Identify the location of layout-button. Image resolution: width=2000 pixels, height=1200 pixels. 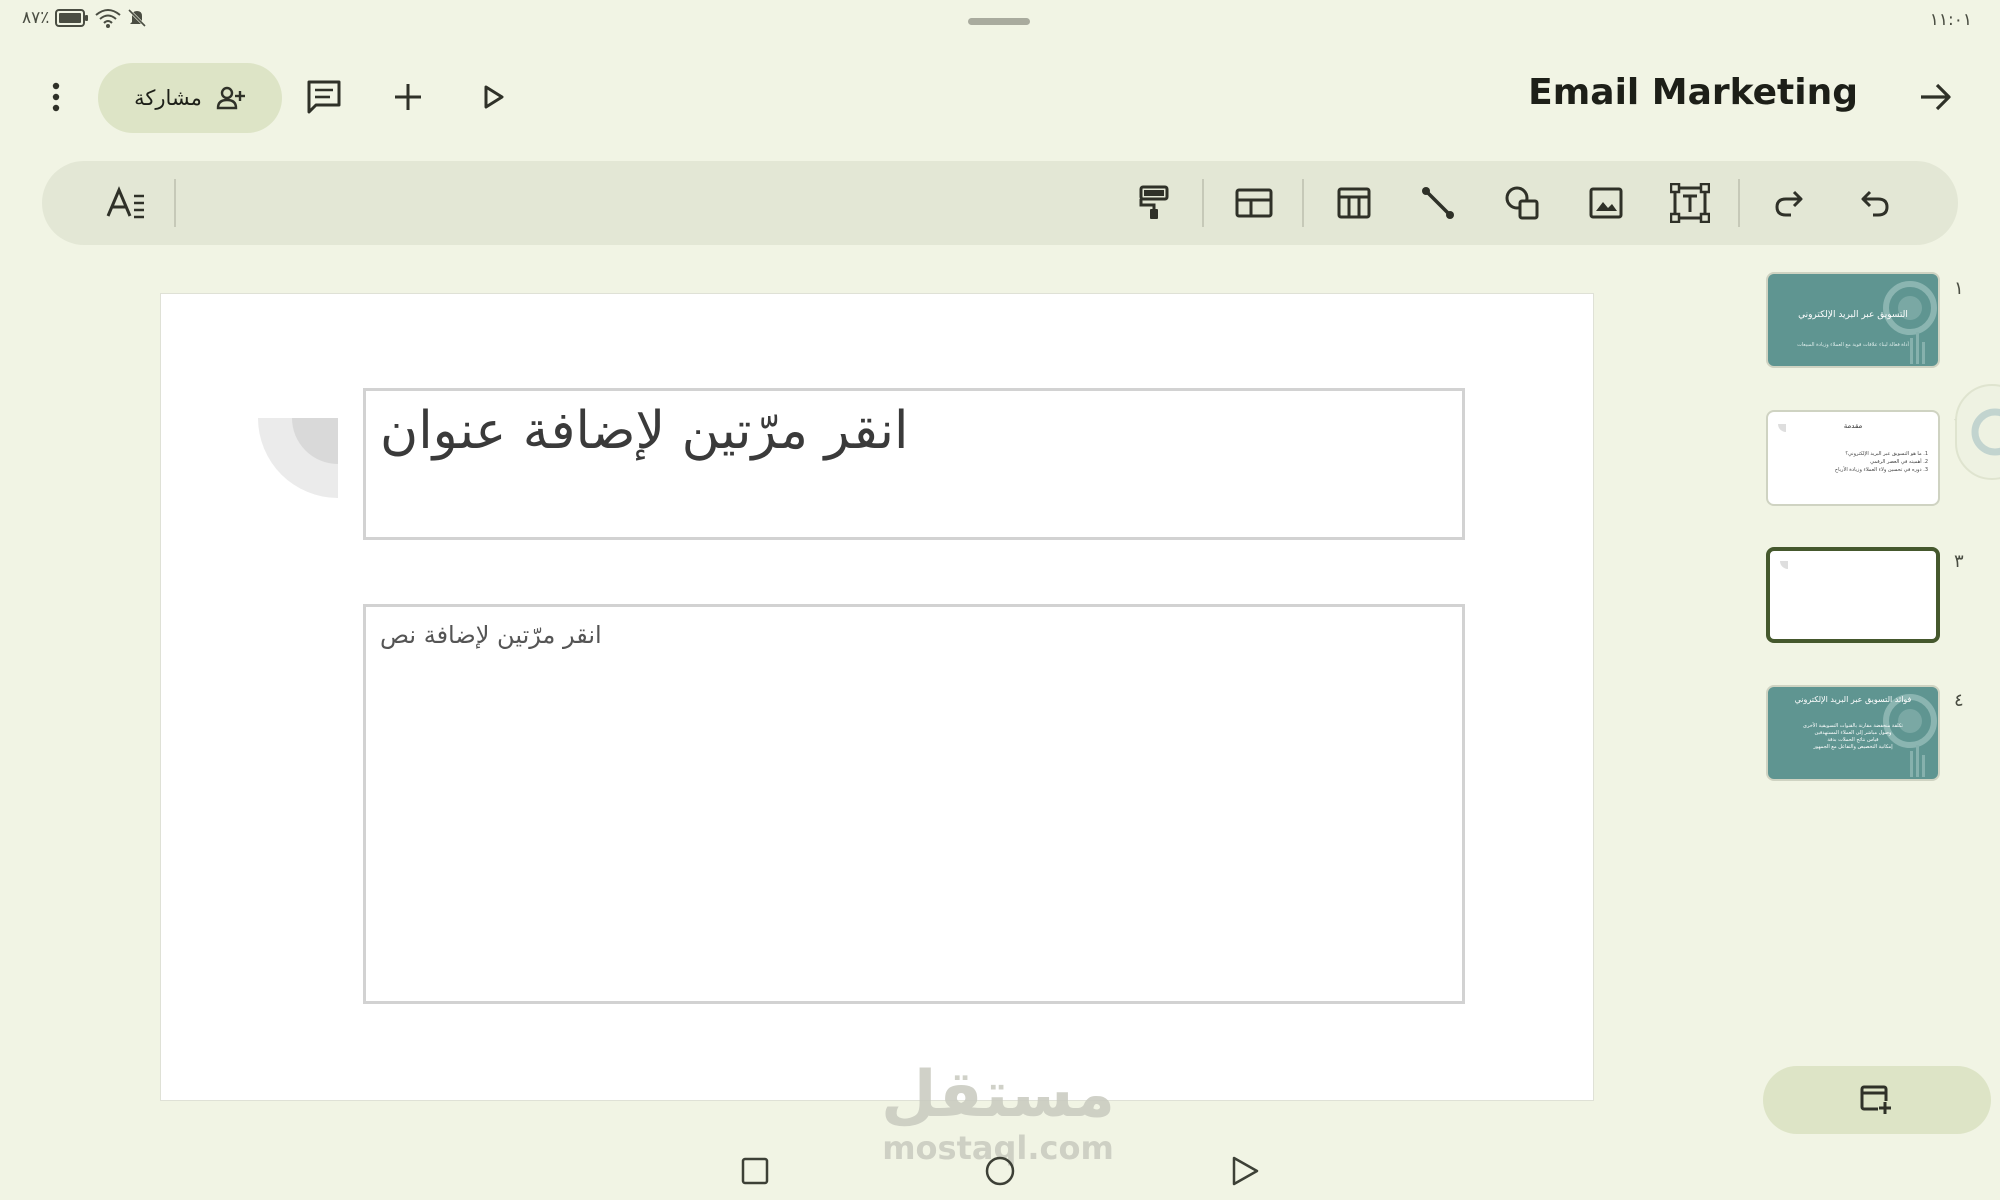
(1254, 203).